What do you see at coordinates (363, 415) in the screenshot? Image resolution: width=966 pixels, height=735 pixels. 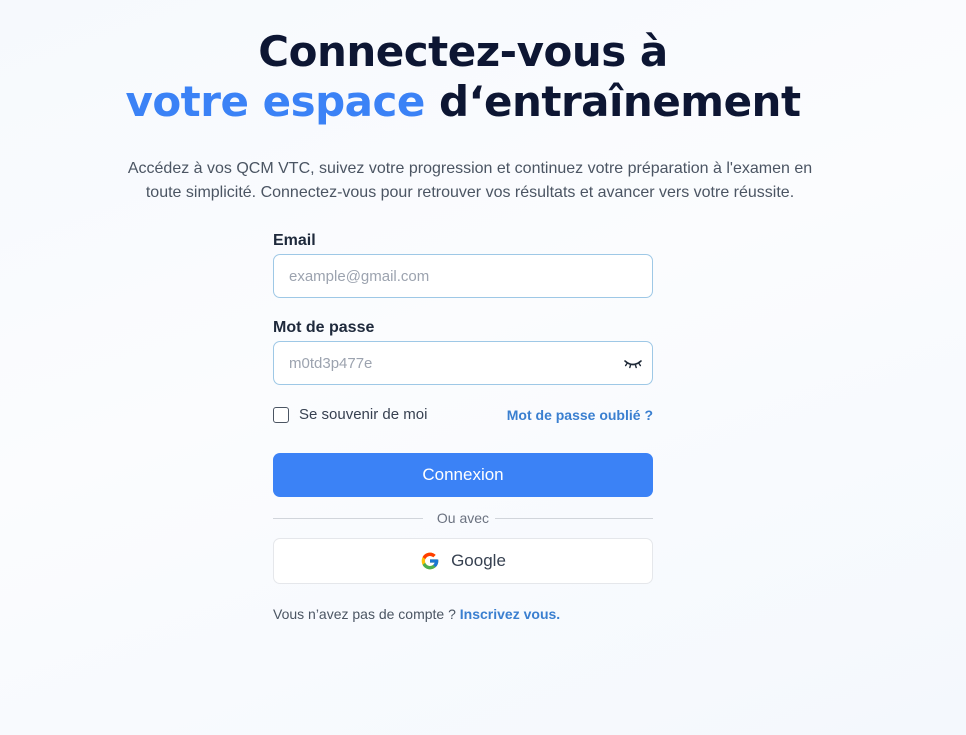 I see `remember-label: Se souvenir de moi` at bounding box center [363, 415].